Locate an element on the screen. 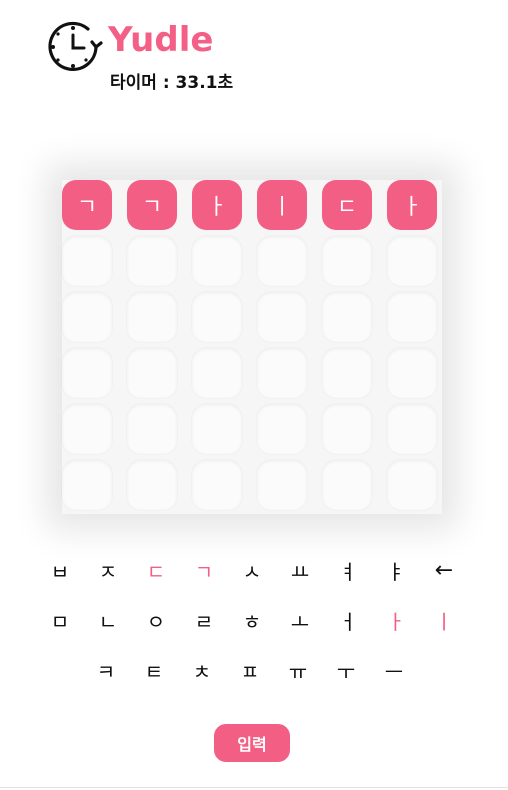  key: ㅅ is located at coordinates (252, 570).